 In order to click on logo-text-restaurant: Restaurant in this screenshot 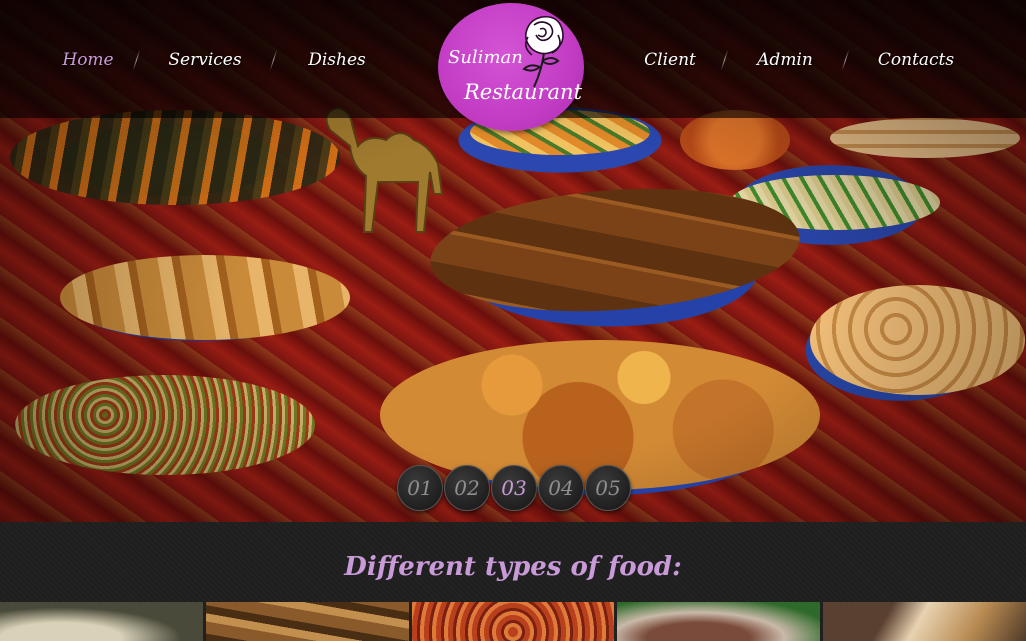, I will do `click(523, 92)`.